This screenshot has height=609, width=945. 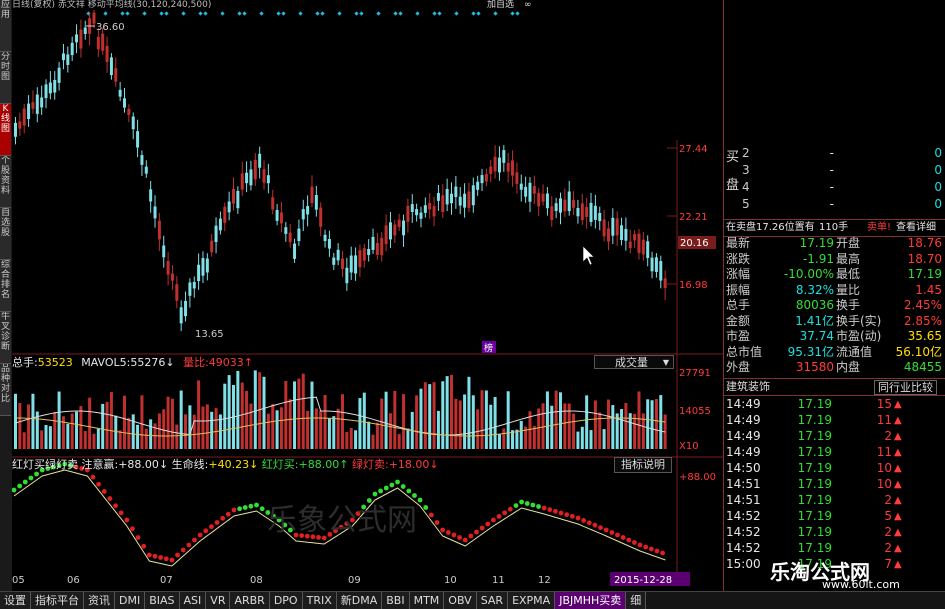 What do you see at coordinates (834, 153) in the screenshot?
I see `bid-level: 2 - 0` at bounding box center [834, 153].